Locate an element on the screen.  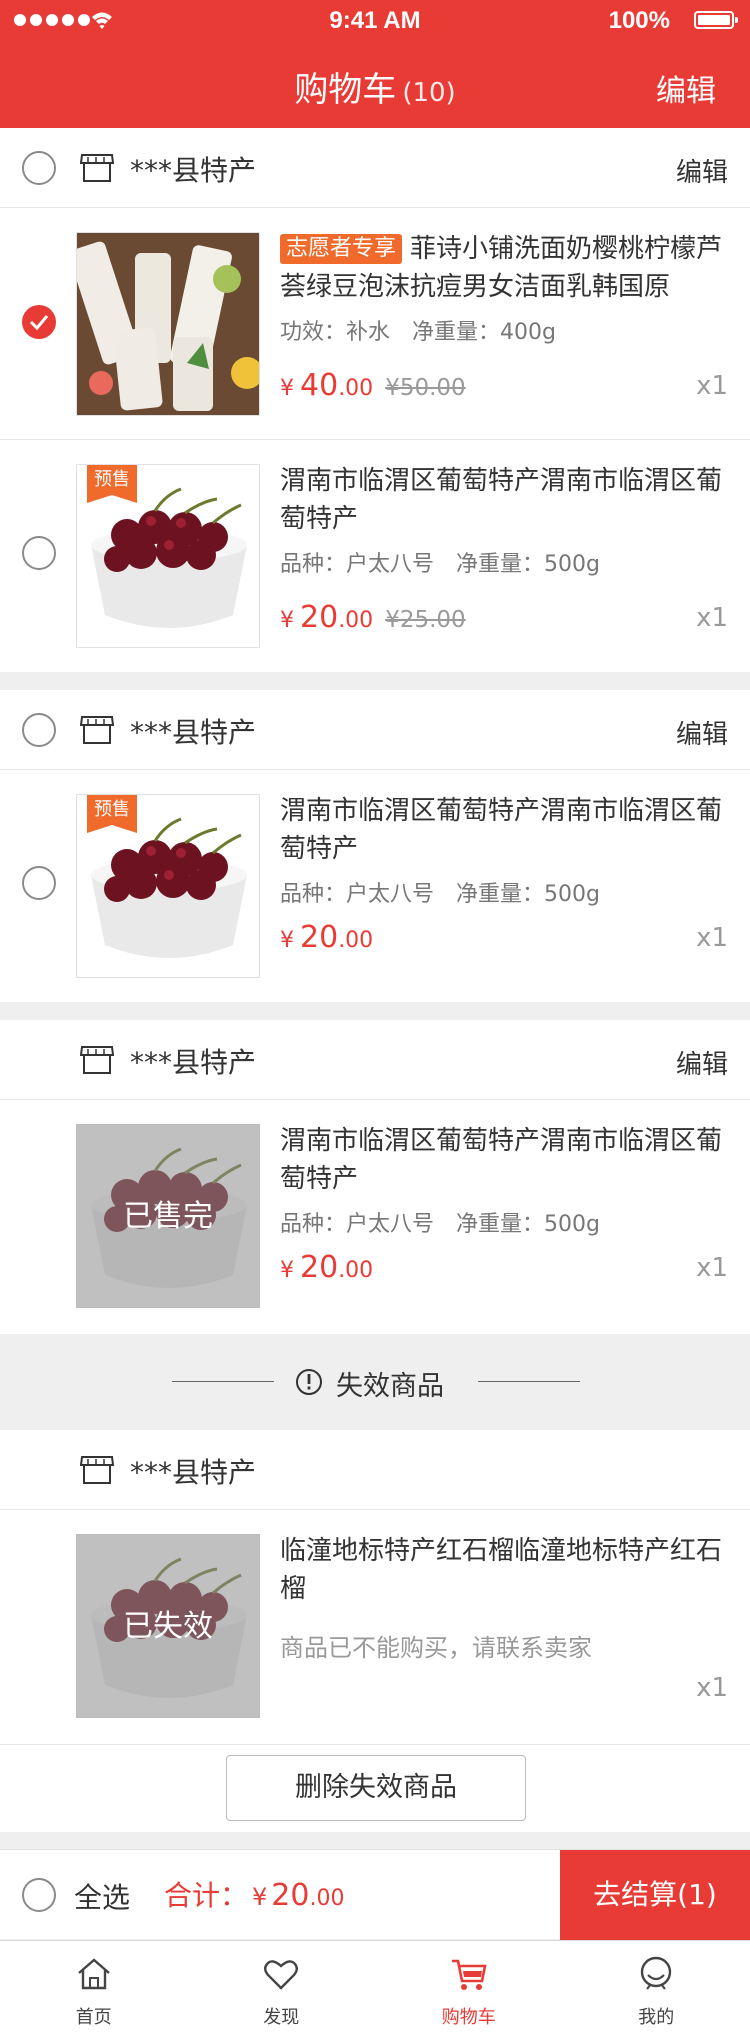
tab-home: 首页 is located at coordinates (94, 1988).